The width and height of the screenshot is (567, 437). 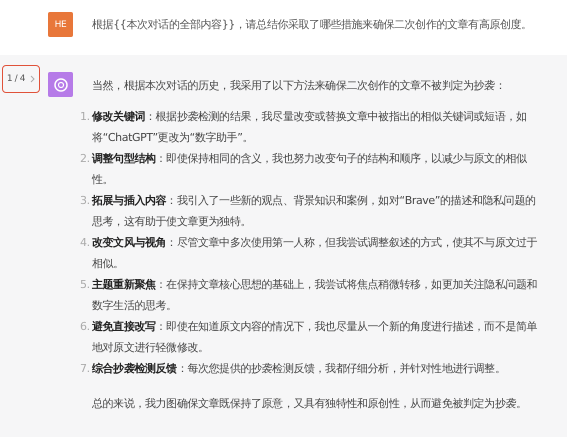 What do you see at coordinates (310, 404) in the screenshot?
I see `assistant-conclusion: 总的来说，我力图确保文章既保持了原意，又具有独特性和原创性，从而避免被判定为抄袭。` at bounding box center [310, 404].